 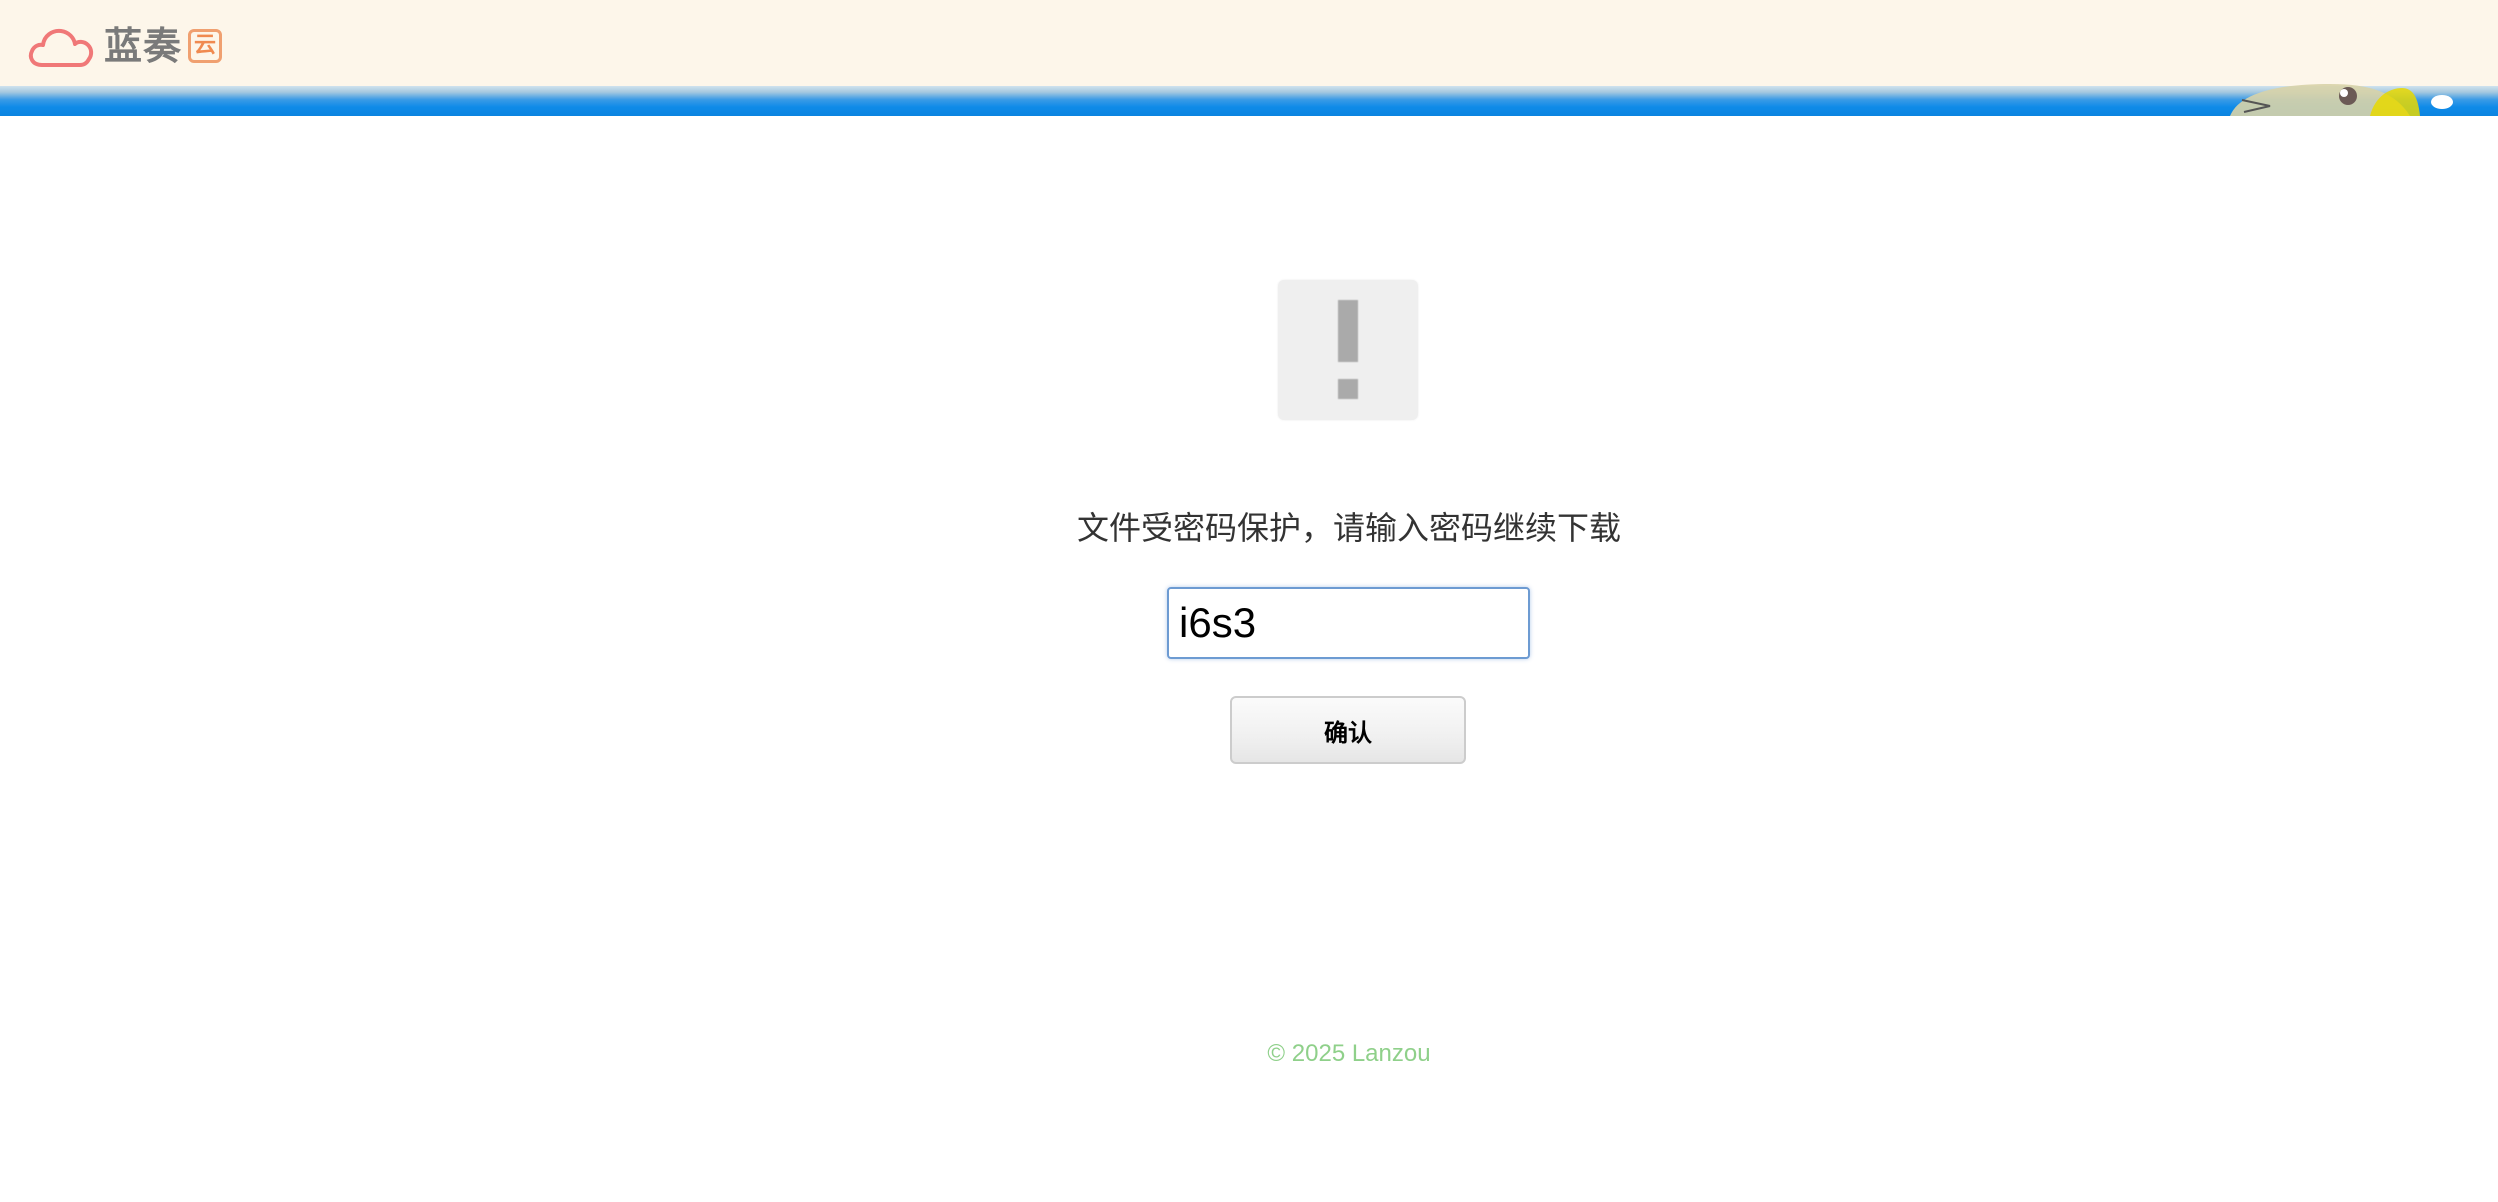 I want to click on password-input, so click(x=1348, y=623).